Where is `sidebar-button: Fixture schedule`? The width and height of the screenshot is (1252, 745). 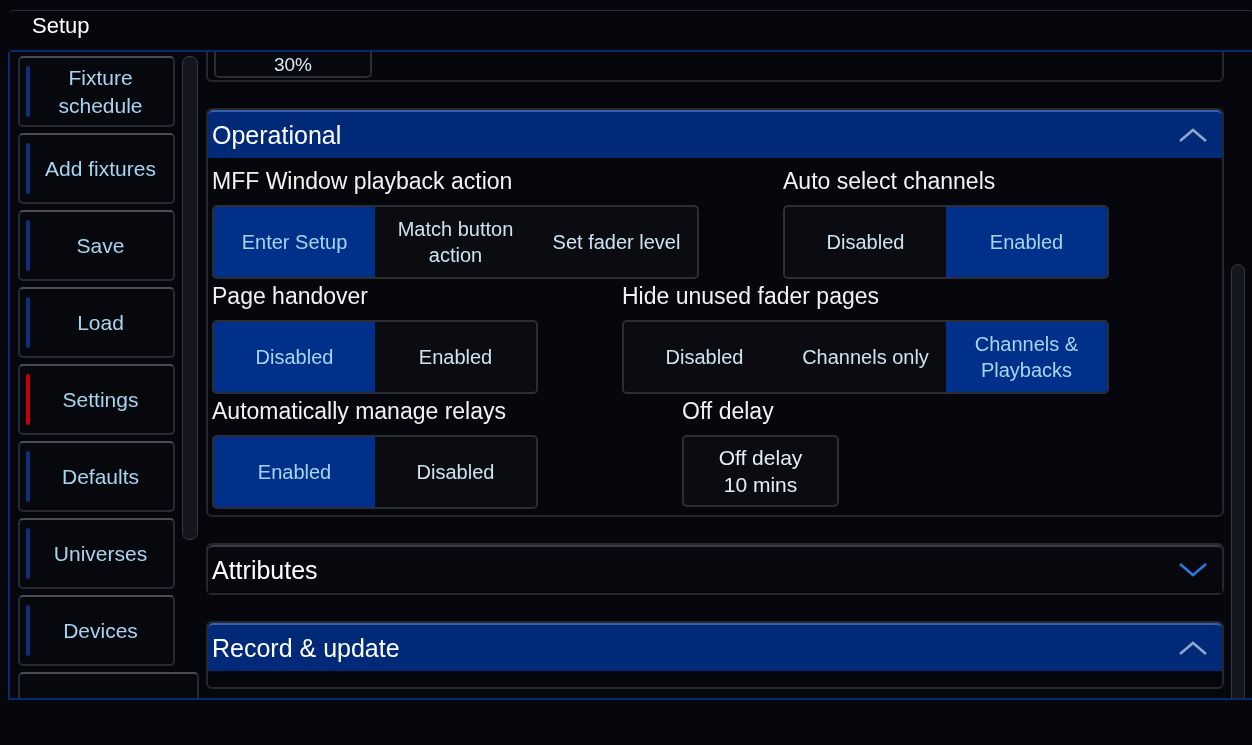
sidebar-button: Fixture schedule is located at coordinates (96, 91).